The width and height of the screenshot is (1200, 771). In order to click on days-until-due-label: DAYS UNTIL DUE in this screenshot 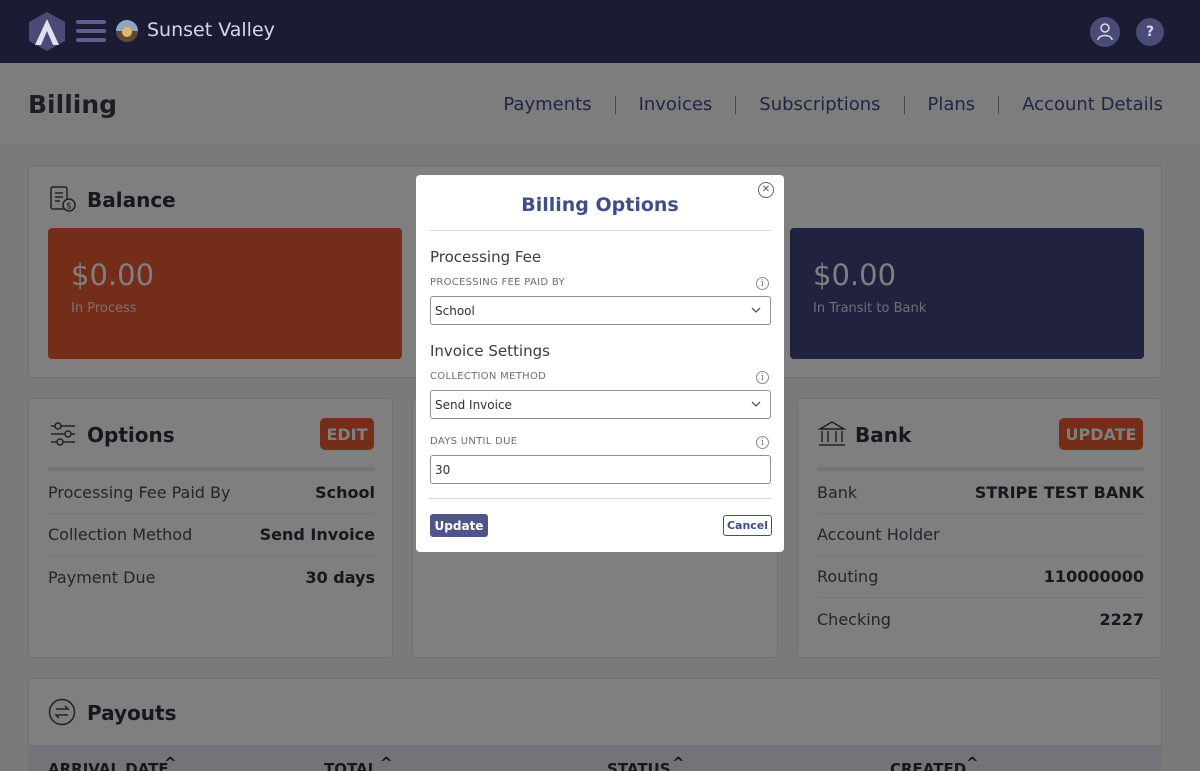, I will do `click(474, 441)`.